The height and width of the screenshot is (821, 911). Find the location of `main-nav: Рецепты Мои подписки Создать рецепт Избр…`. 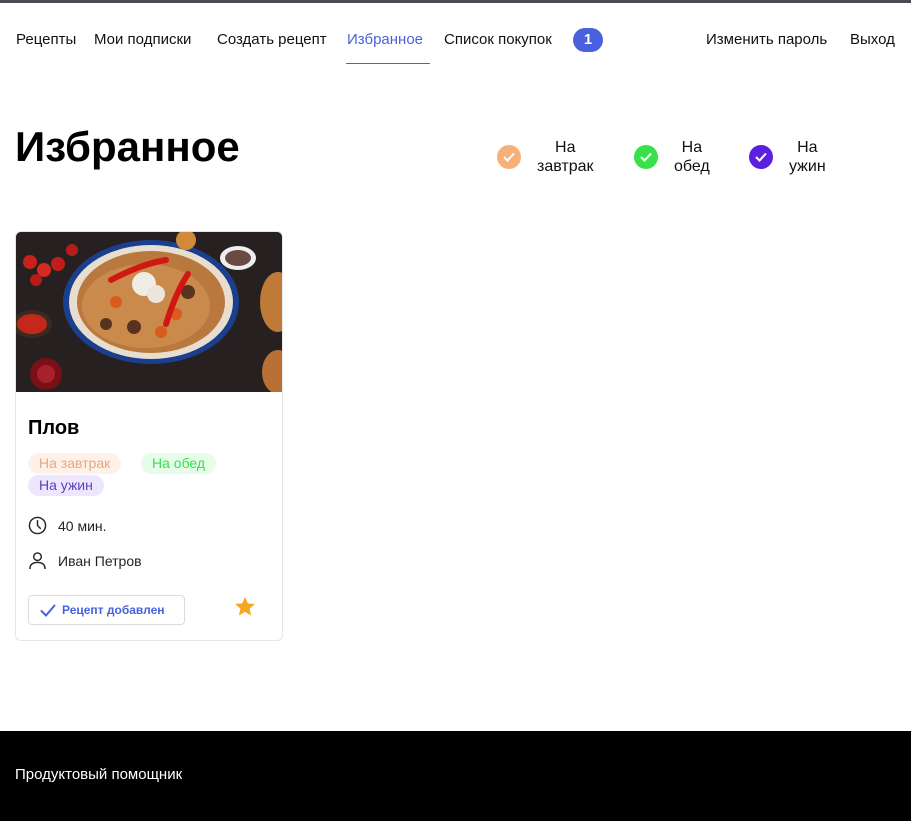

main-nav: Рецепты Мои подписки Создать рецепт Избр… is located at coordinates (455, 35).